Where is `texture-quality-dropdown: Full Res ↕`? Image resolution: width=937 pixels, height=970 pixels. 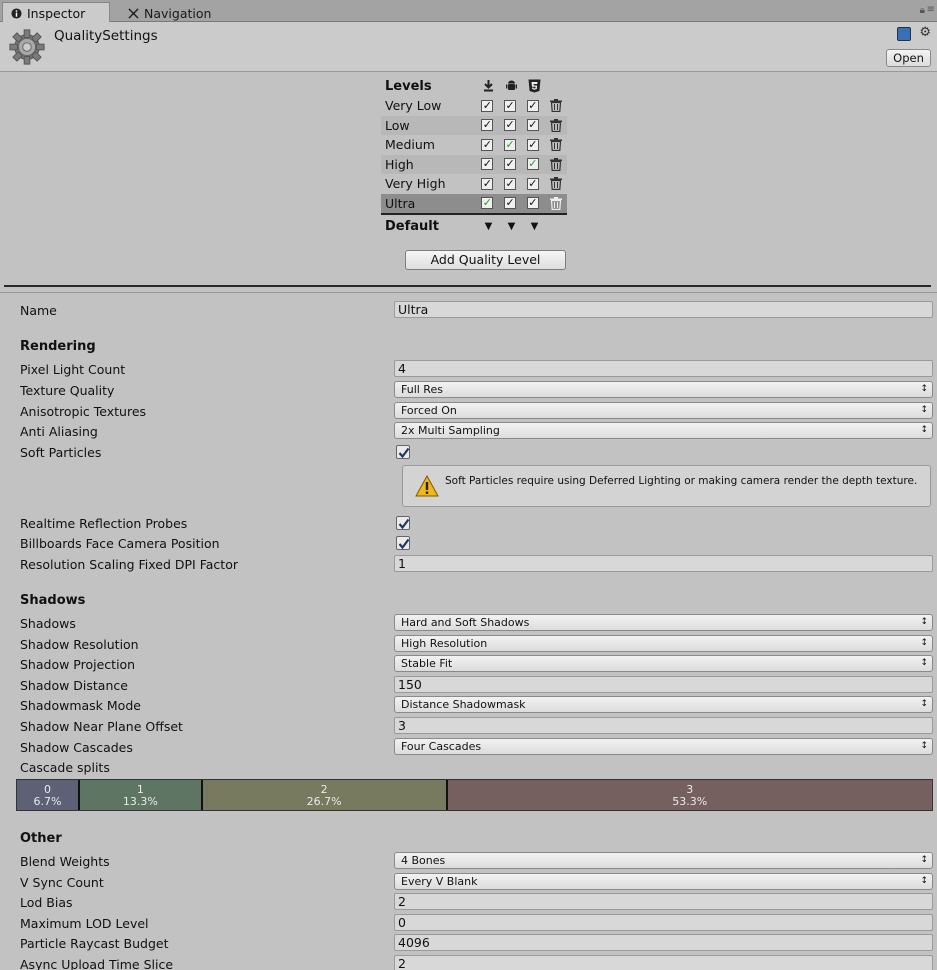 texture-quality-dropdown: Full Res ↕ is located at coordinates (663, 389).